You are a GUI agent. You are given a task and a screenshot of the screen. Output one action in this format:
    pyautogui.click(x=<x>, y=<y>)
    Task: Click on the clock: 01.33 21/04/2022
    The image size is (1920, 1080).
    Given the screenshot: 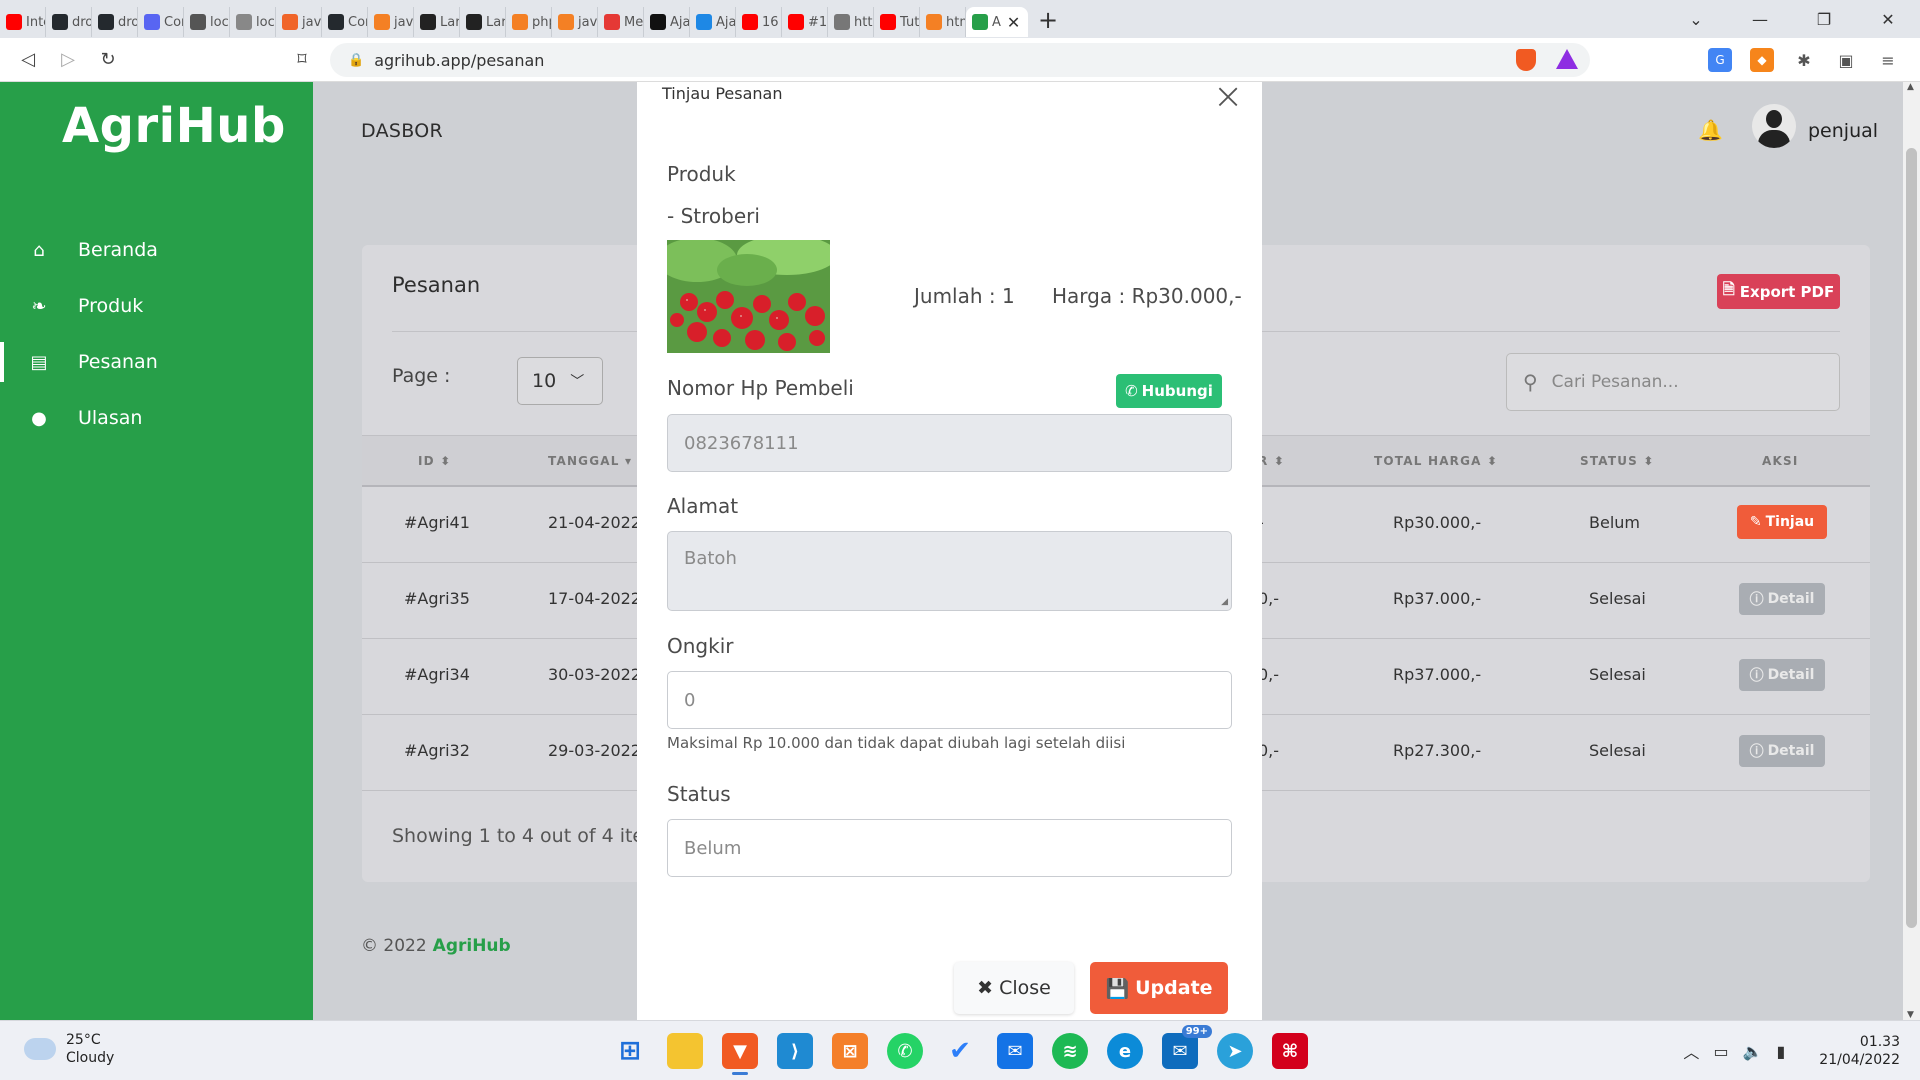 What is the action you would take?
    pyautogui.click(x=1859, y=1051)
    